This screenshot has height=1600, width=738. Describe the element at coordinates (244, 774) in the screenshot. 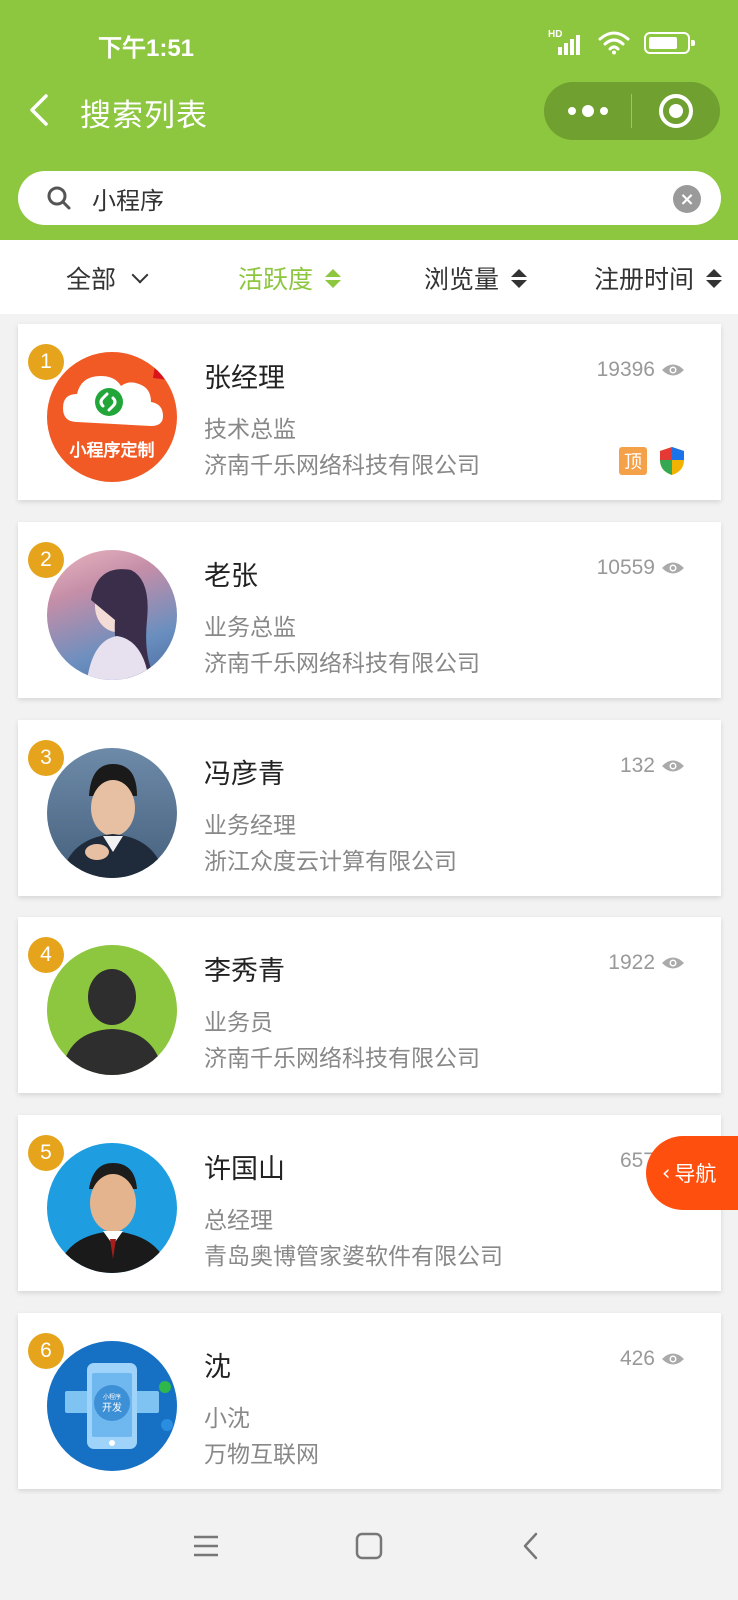

I see `contact-name: 冯彦青` at that location.